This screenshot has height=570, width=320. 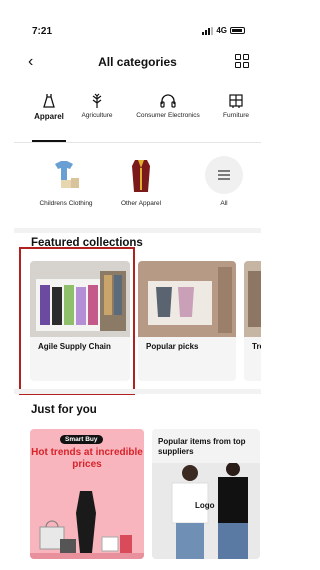 I want to click on furniture-icon, so click(x=236, y=101).